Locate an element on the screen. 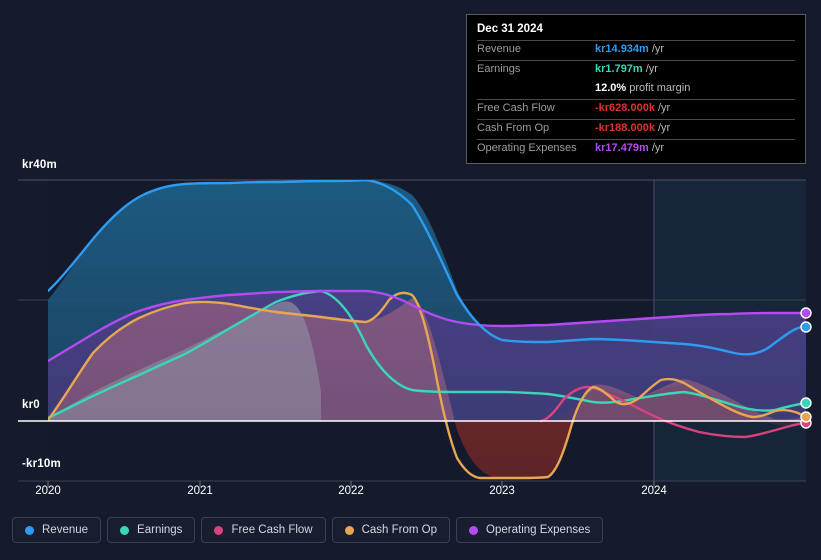 This screenshot has width=821, height=560. tooltip-row-free-cash-flow: Free Cash Flow -kr628.000k /yr is located at coordinates (636, 109).